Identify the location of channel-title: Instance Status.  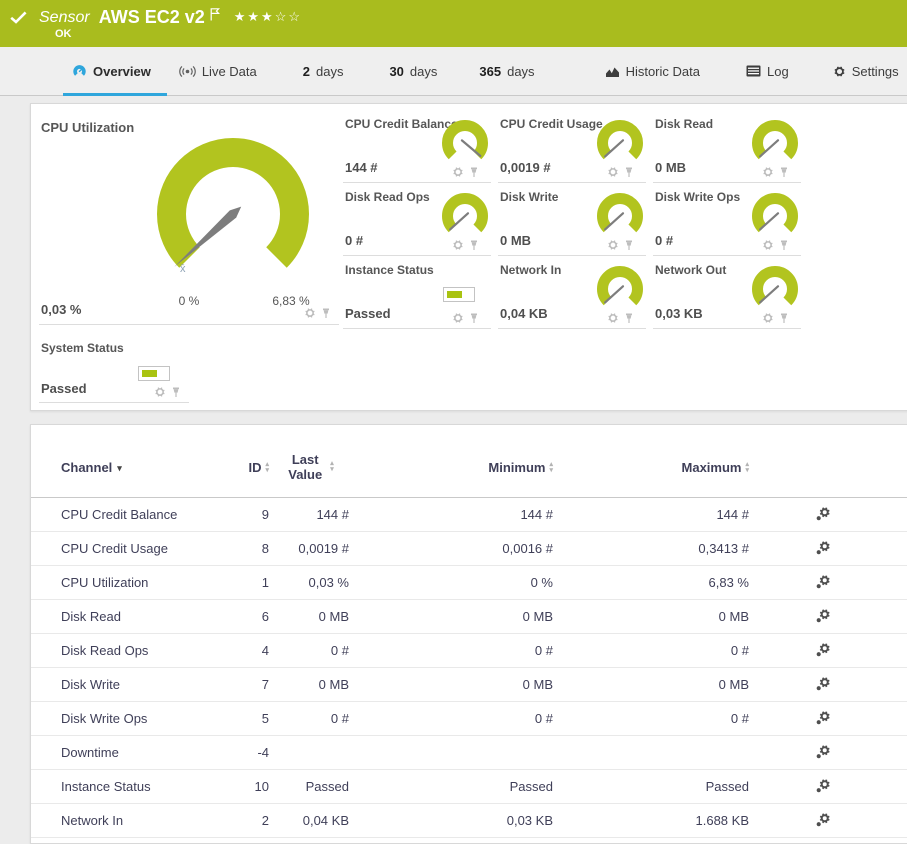
(389, 270).